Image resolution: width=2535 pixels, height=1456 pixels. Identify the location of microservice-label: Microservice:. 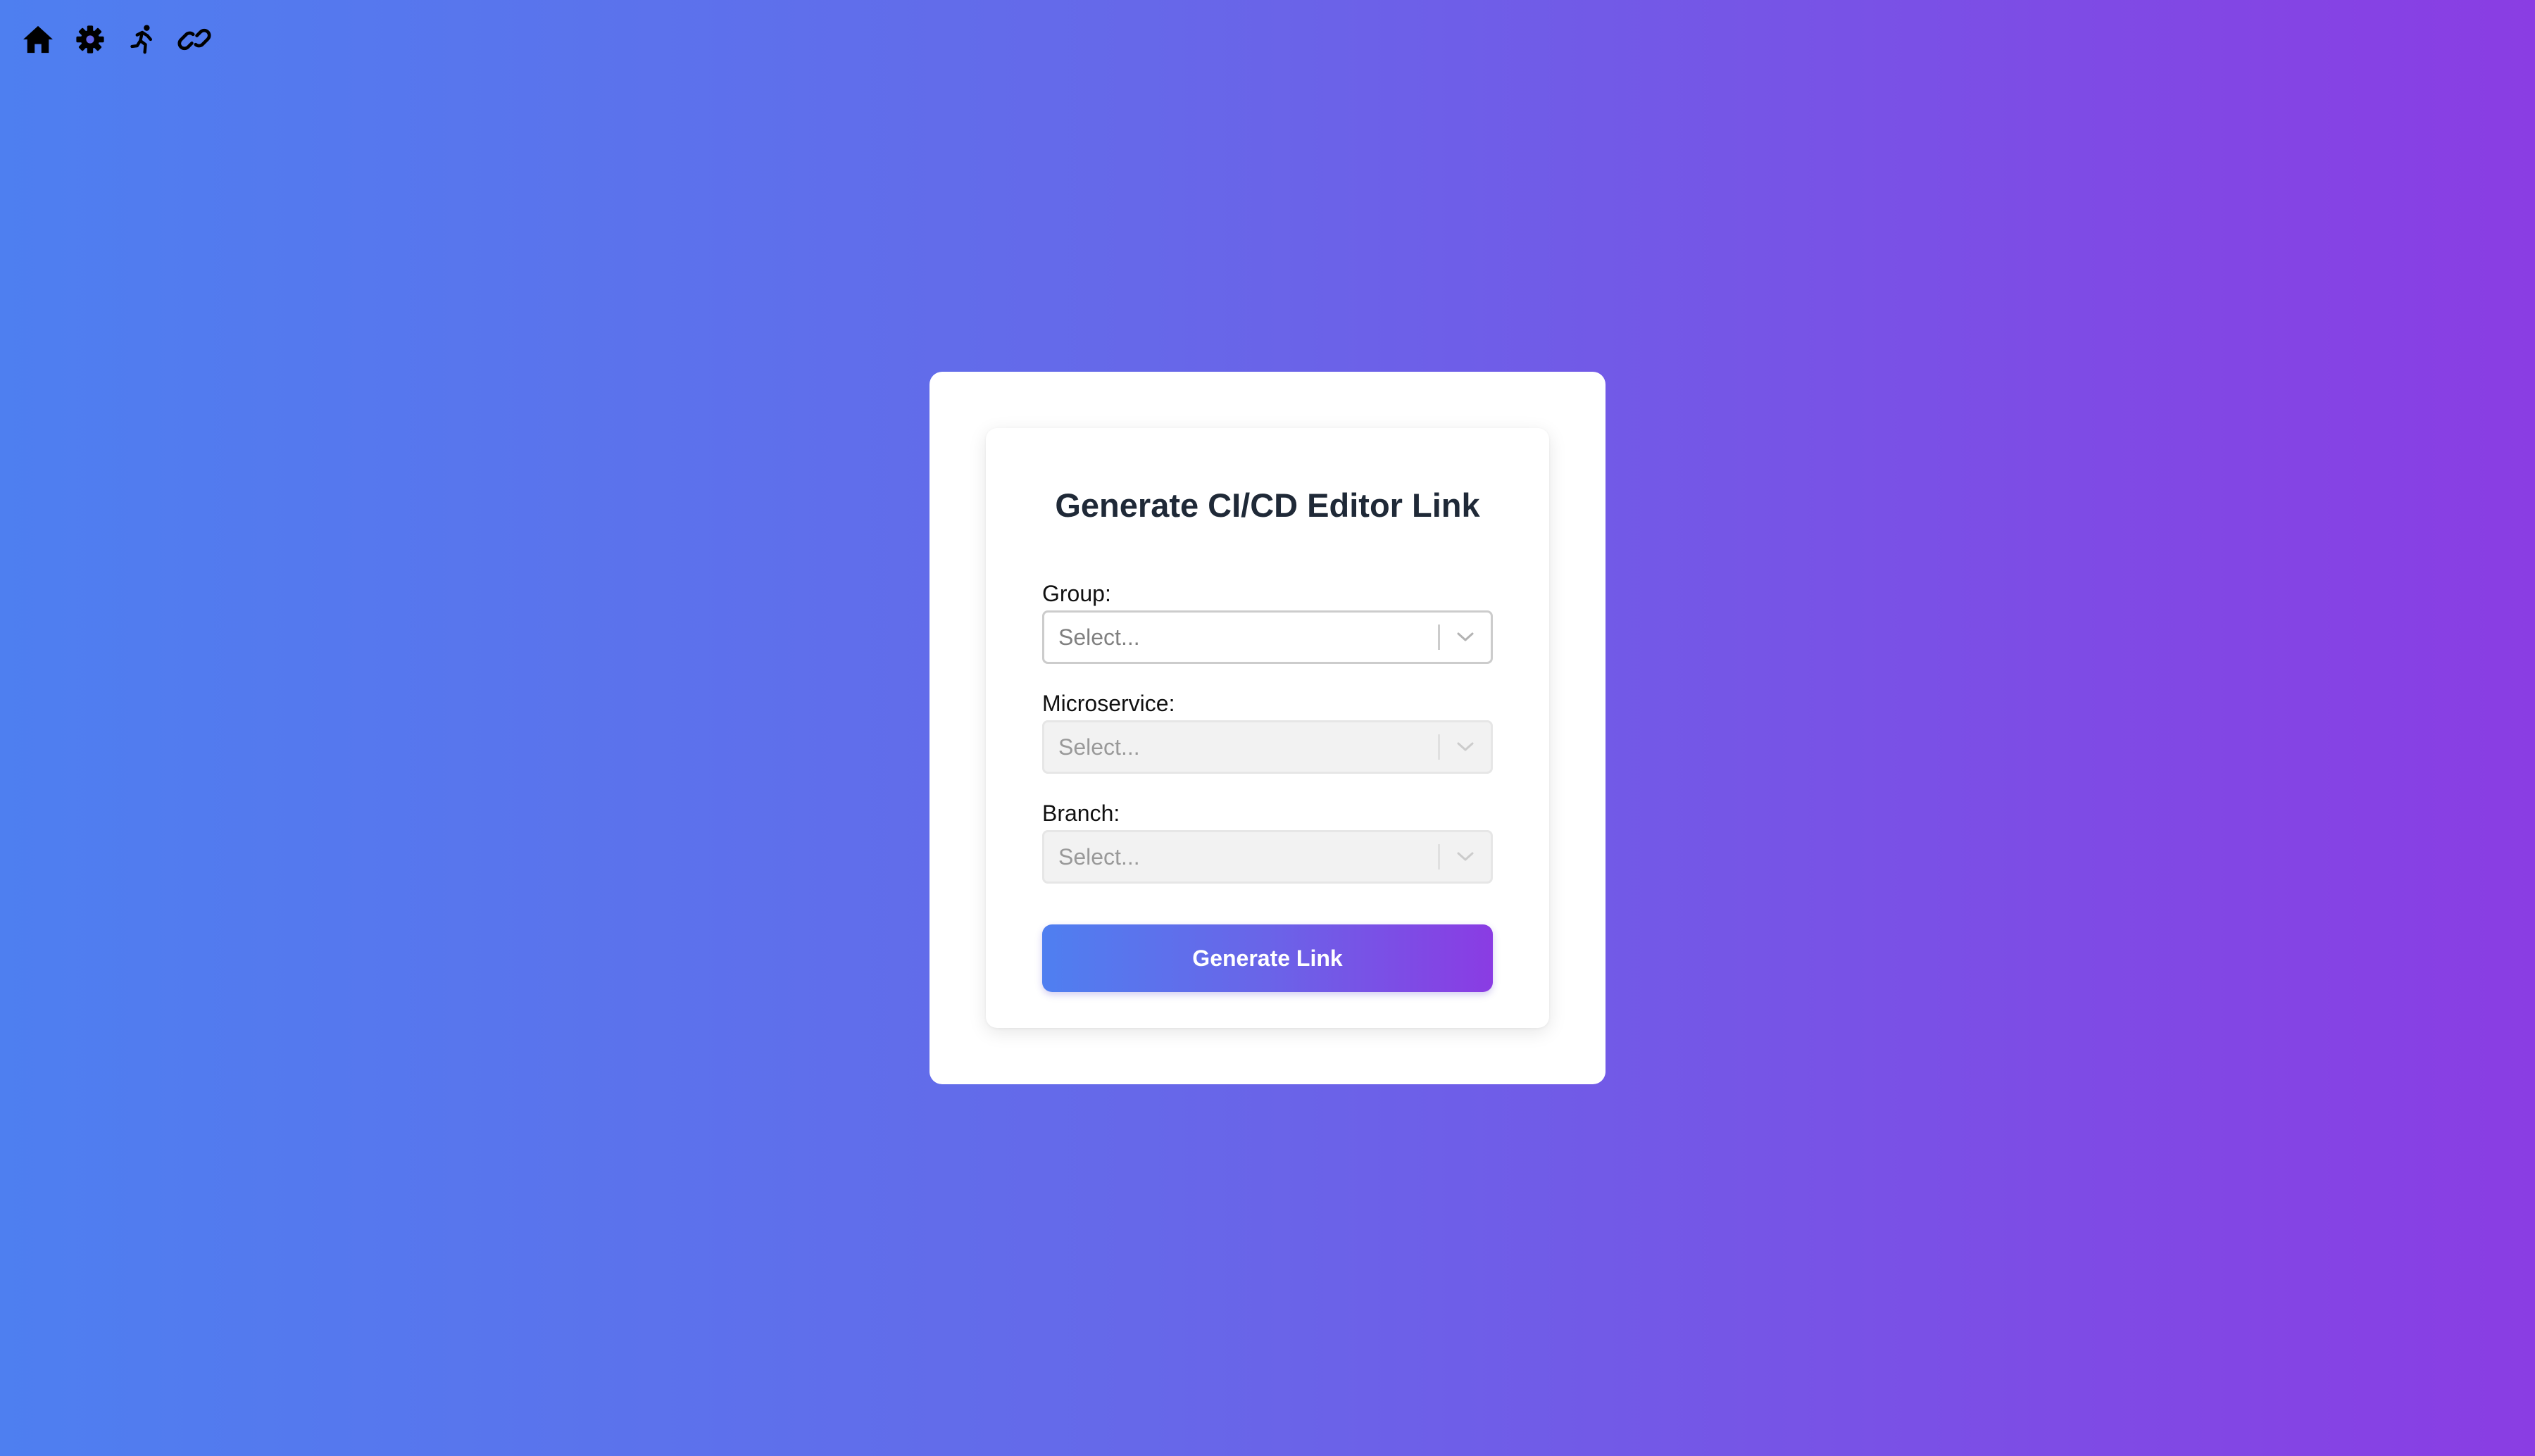
(1108, 703).